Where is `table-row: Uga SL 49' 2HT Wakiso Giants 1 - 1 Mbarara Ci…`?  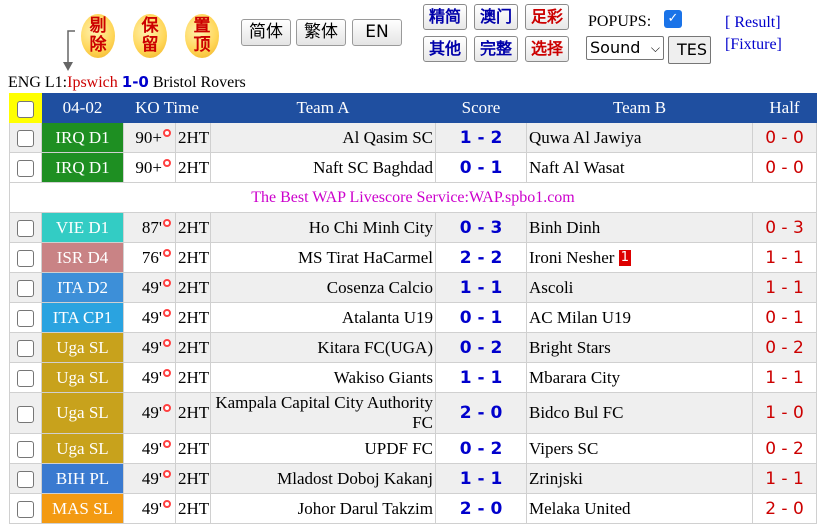 table-row: Uga SL 49' 2HT Wakiso Giants 1 - 1 Mbarara Ci… is located at coordinates (413, 377).